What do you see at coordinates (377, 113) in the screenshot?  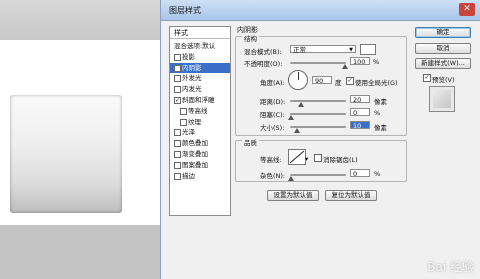 I see `choke-unit: %` at bounding box center [377, 113].